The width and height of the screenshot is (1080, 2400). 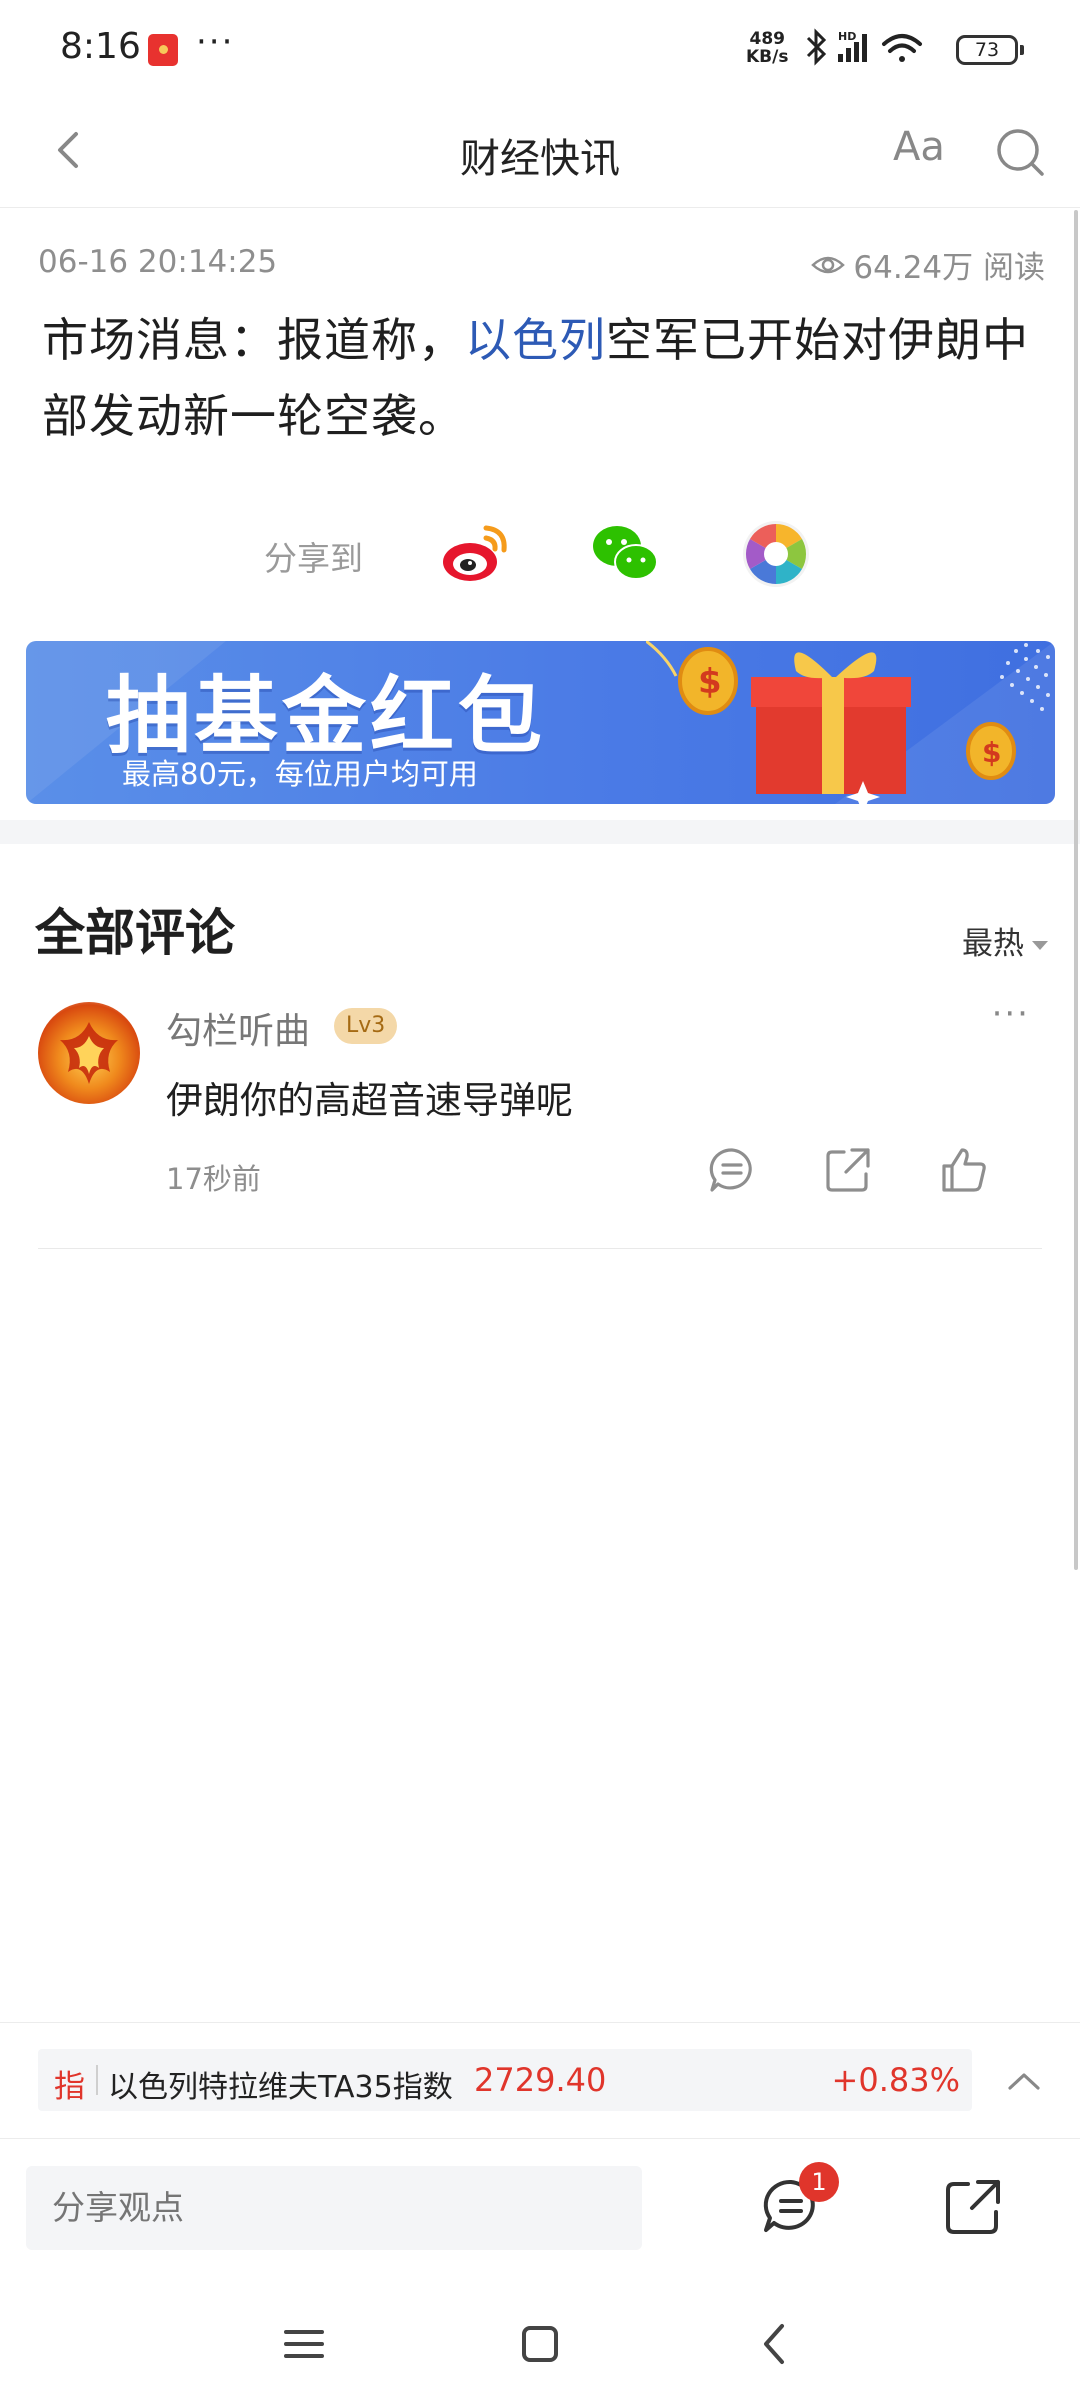 What do you see at coordinates (848, 722) in the screenshot?
I see `gift-box-illustration: $ $` at bounding box center [848, 722].